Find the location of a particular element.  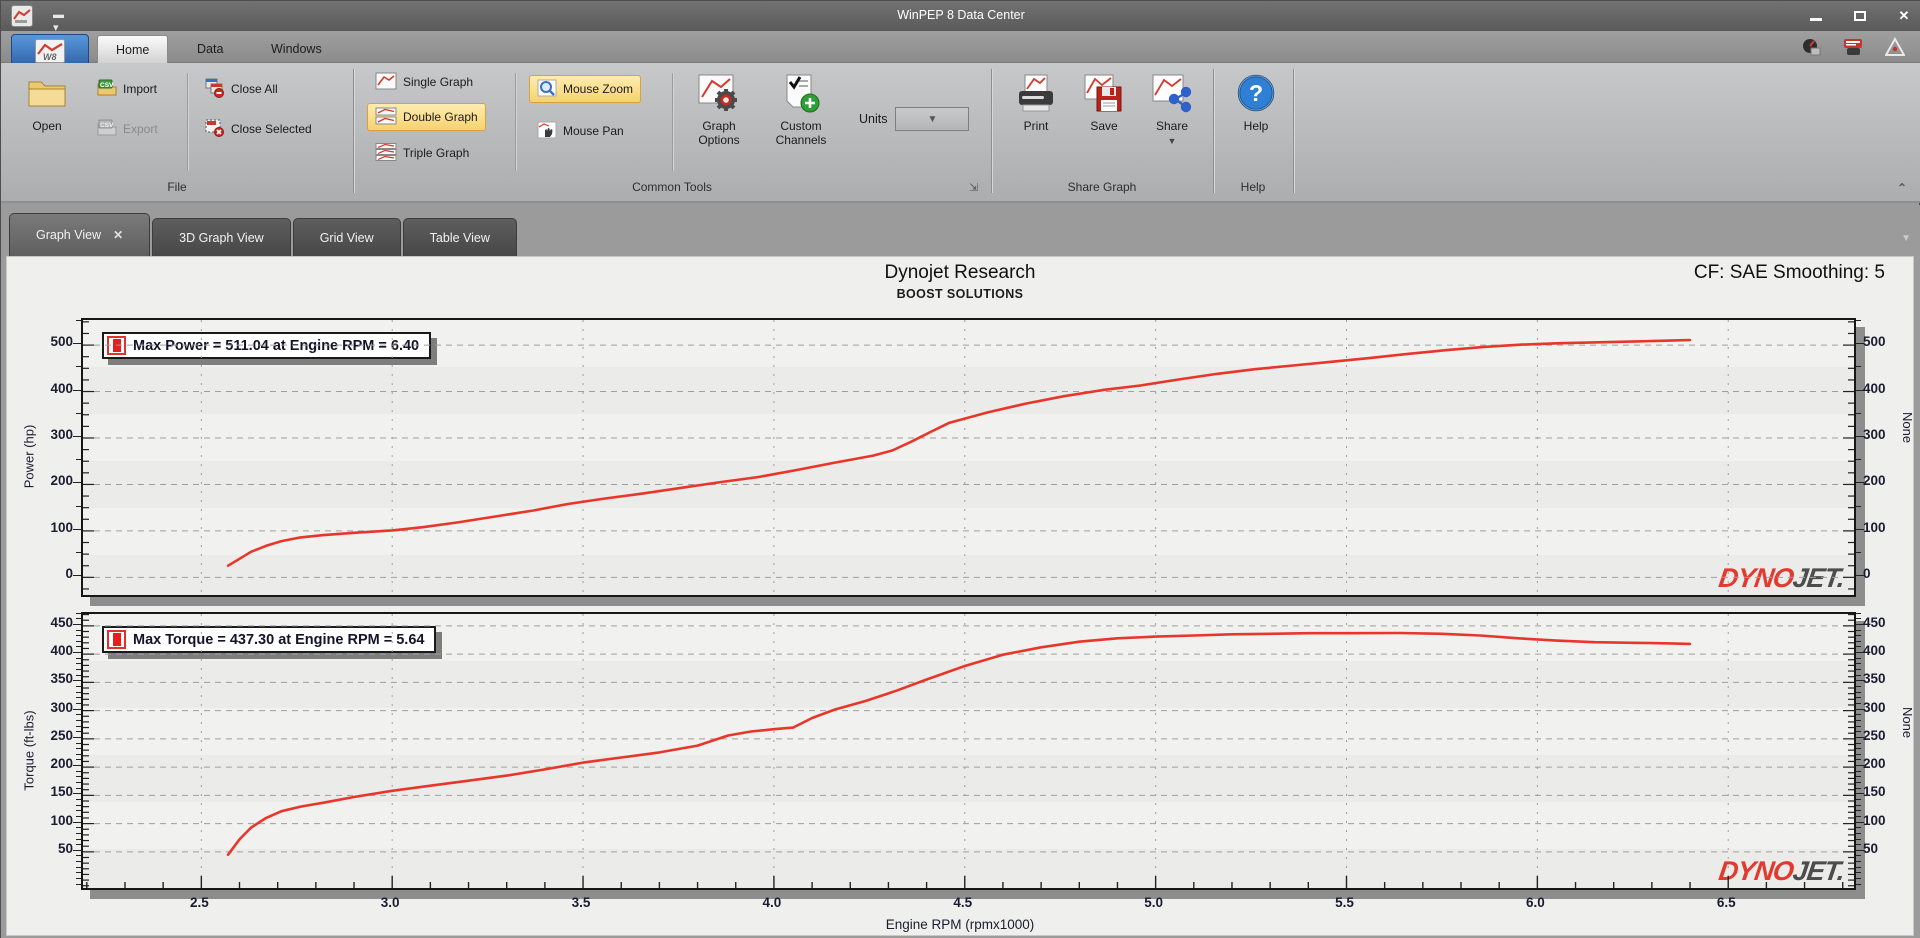

power-axis-title: Power (hp) is located at coordinates (29, 456).